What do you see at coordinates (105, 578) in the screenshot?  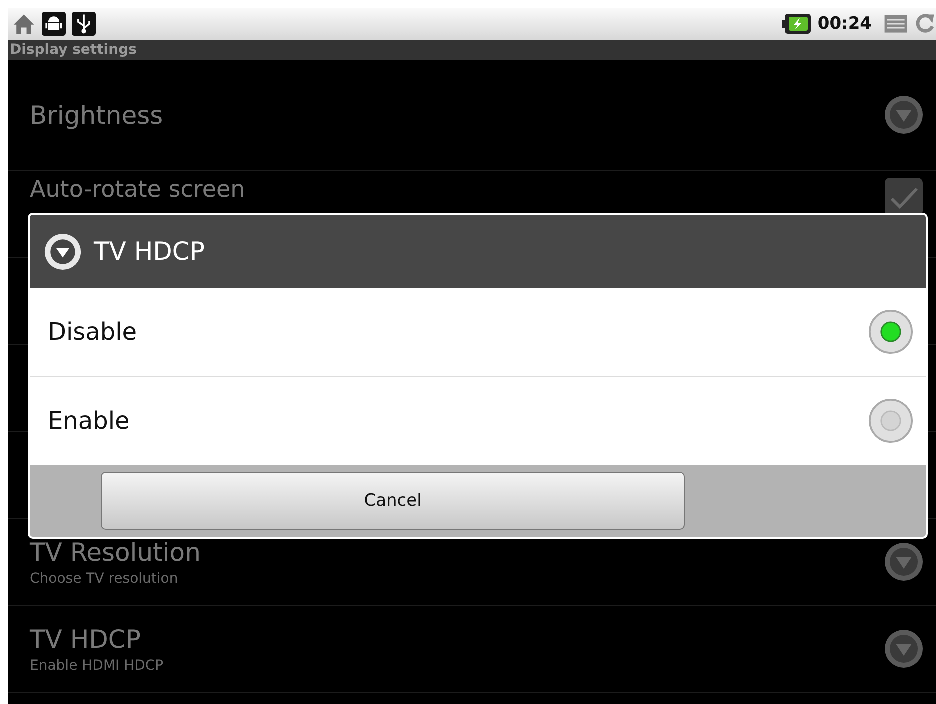 I see `setting-summary: Choose TV resolution` at bounding box center [105, 578].